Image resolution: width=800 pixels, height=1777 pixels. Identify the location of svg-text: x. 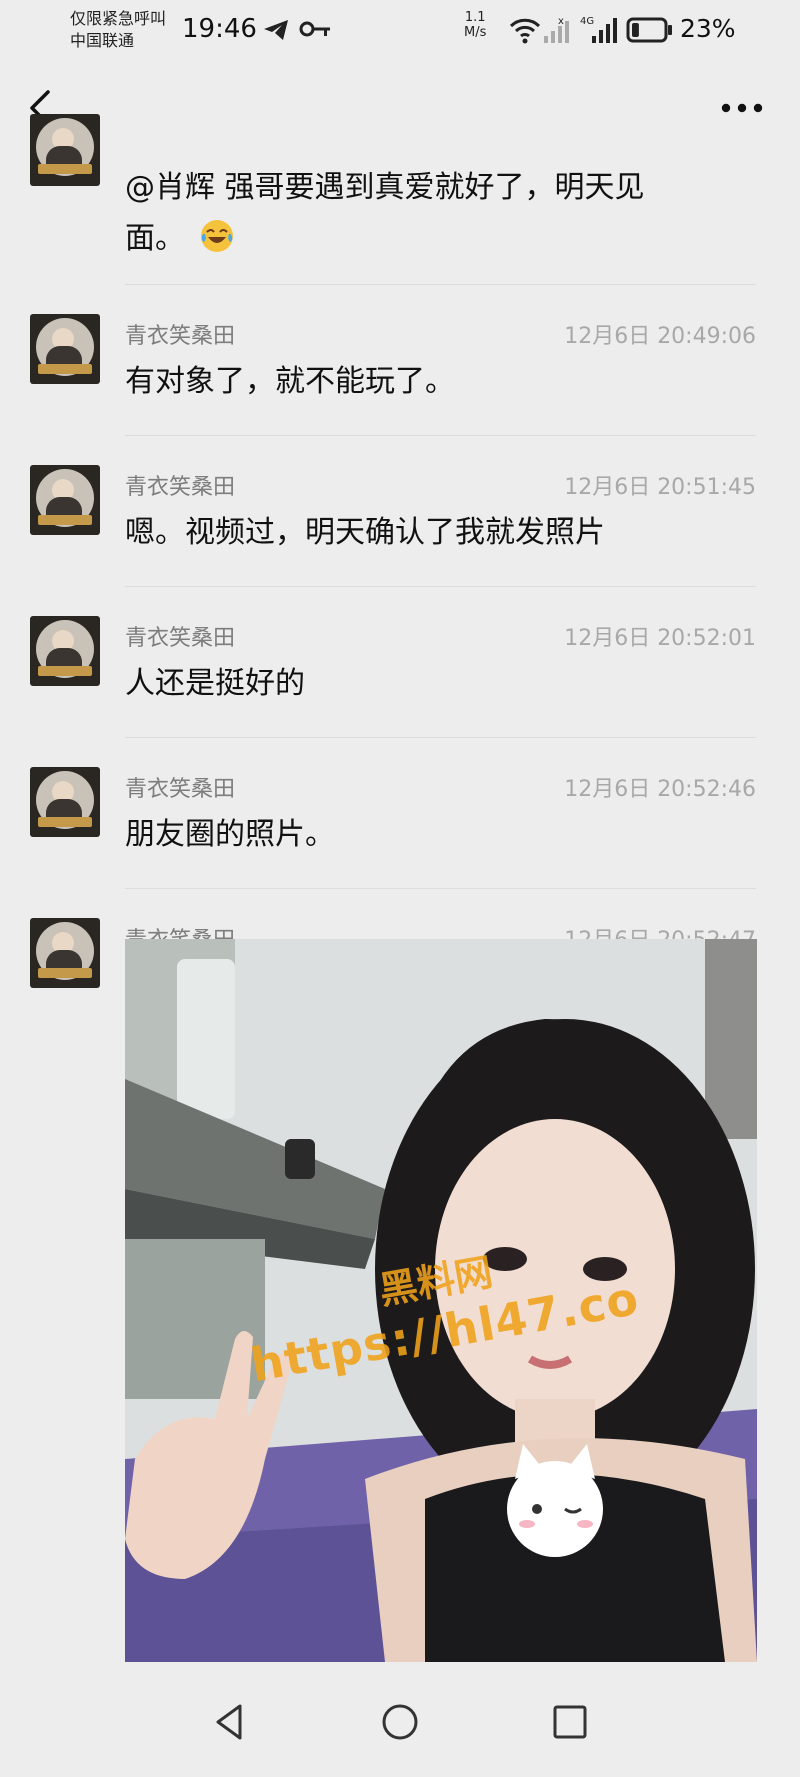
(561, 21).